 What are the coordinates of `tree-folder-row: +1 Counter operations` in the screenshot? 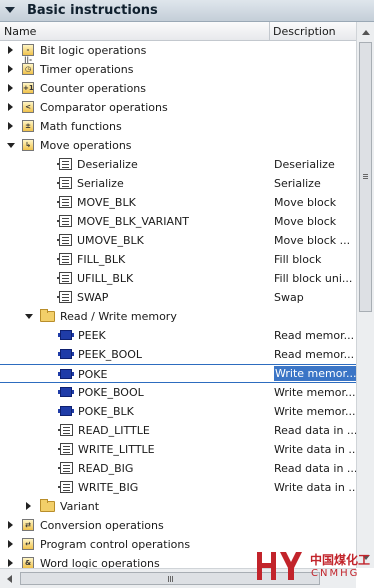 It's located at (178, 88).